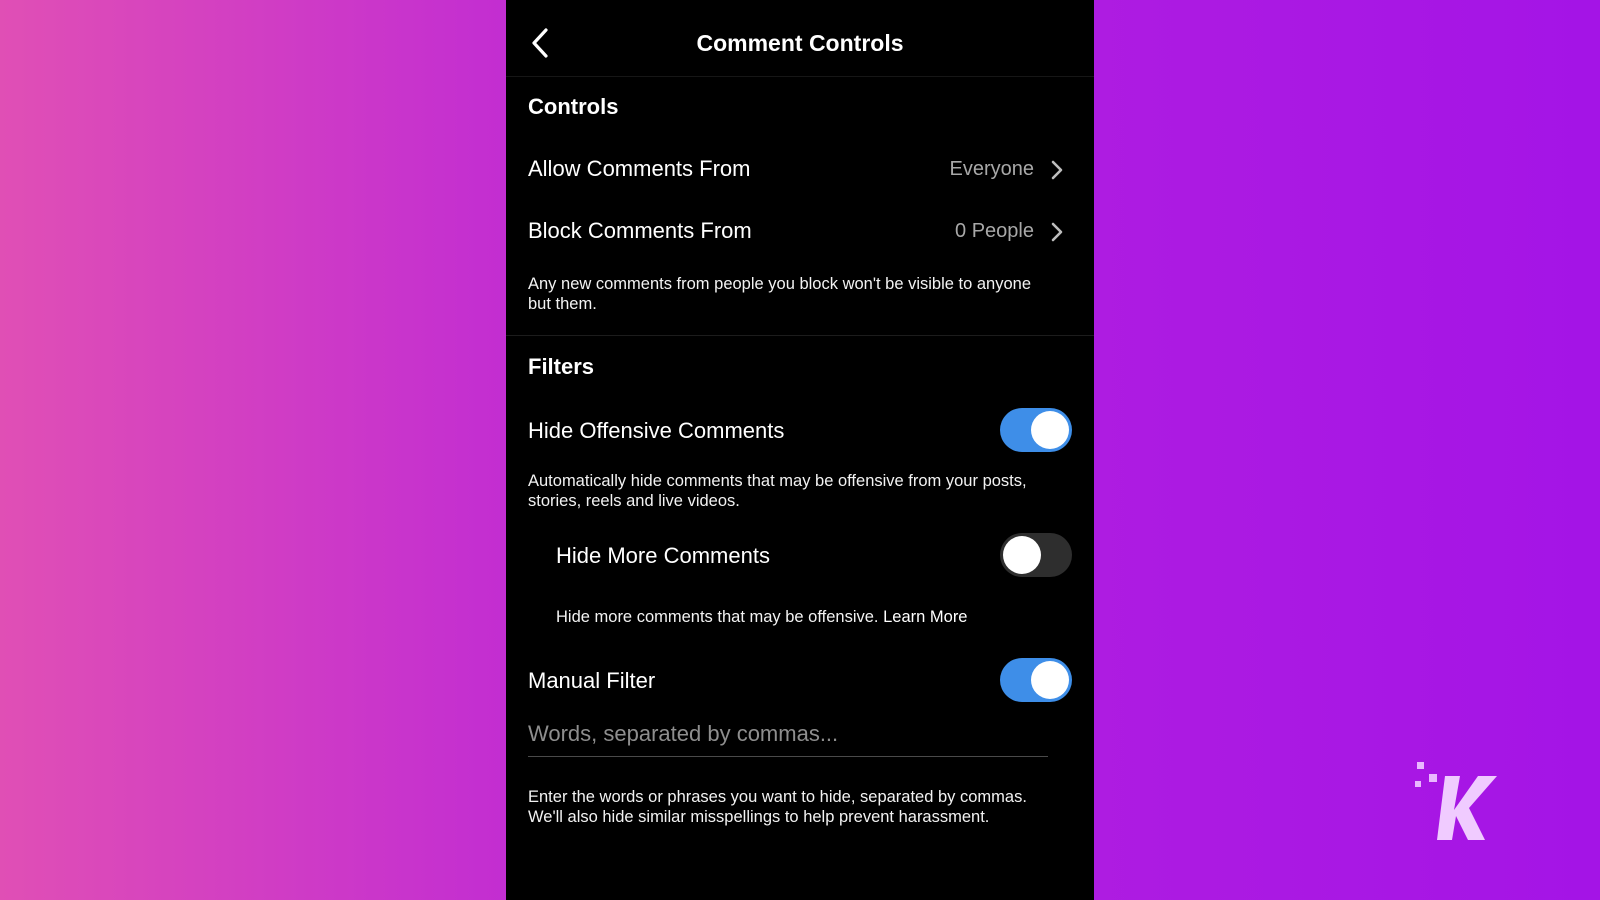  What do you see at coordinates (592, 680) in the screenshot?
I see `manual-filter-label: Manual Filter` at bounding box center [592, 680].